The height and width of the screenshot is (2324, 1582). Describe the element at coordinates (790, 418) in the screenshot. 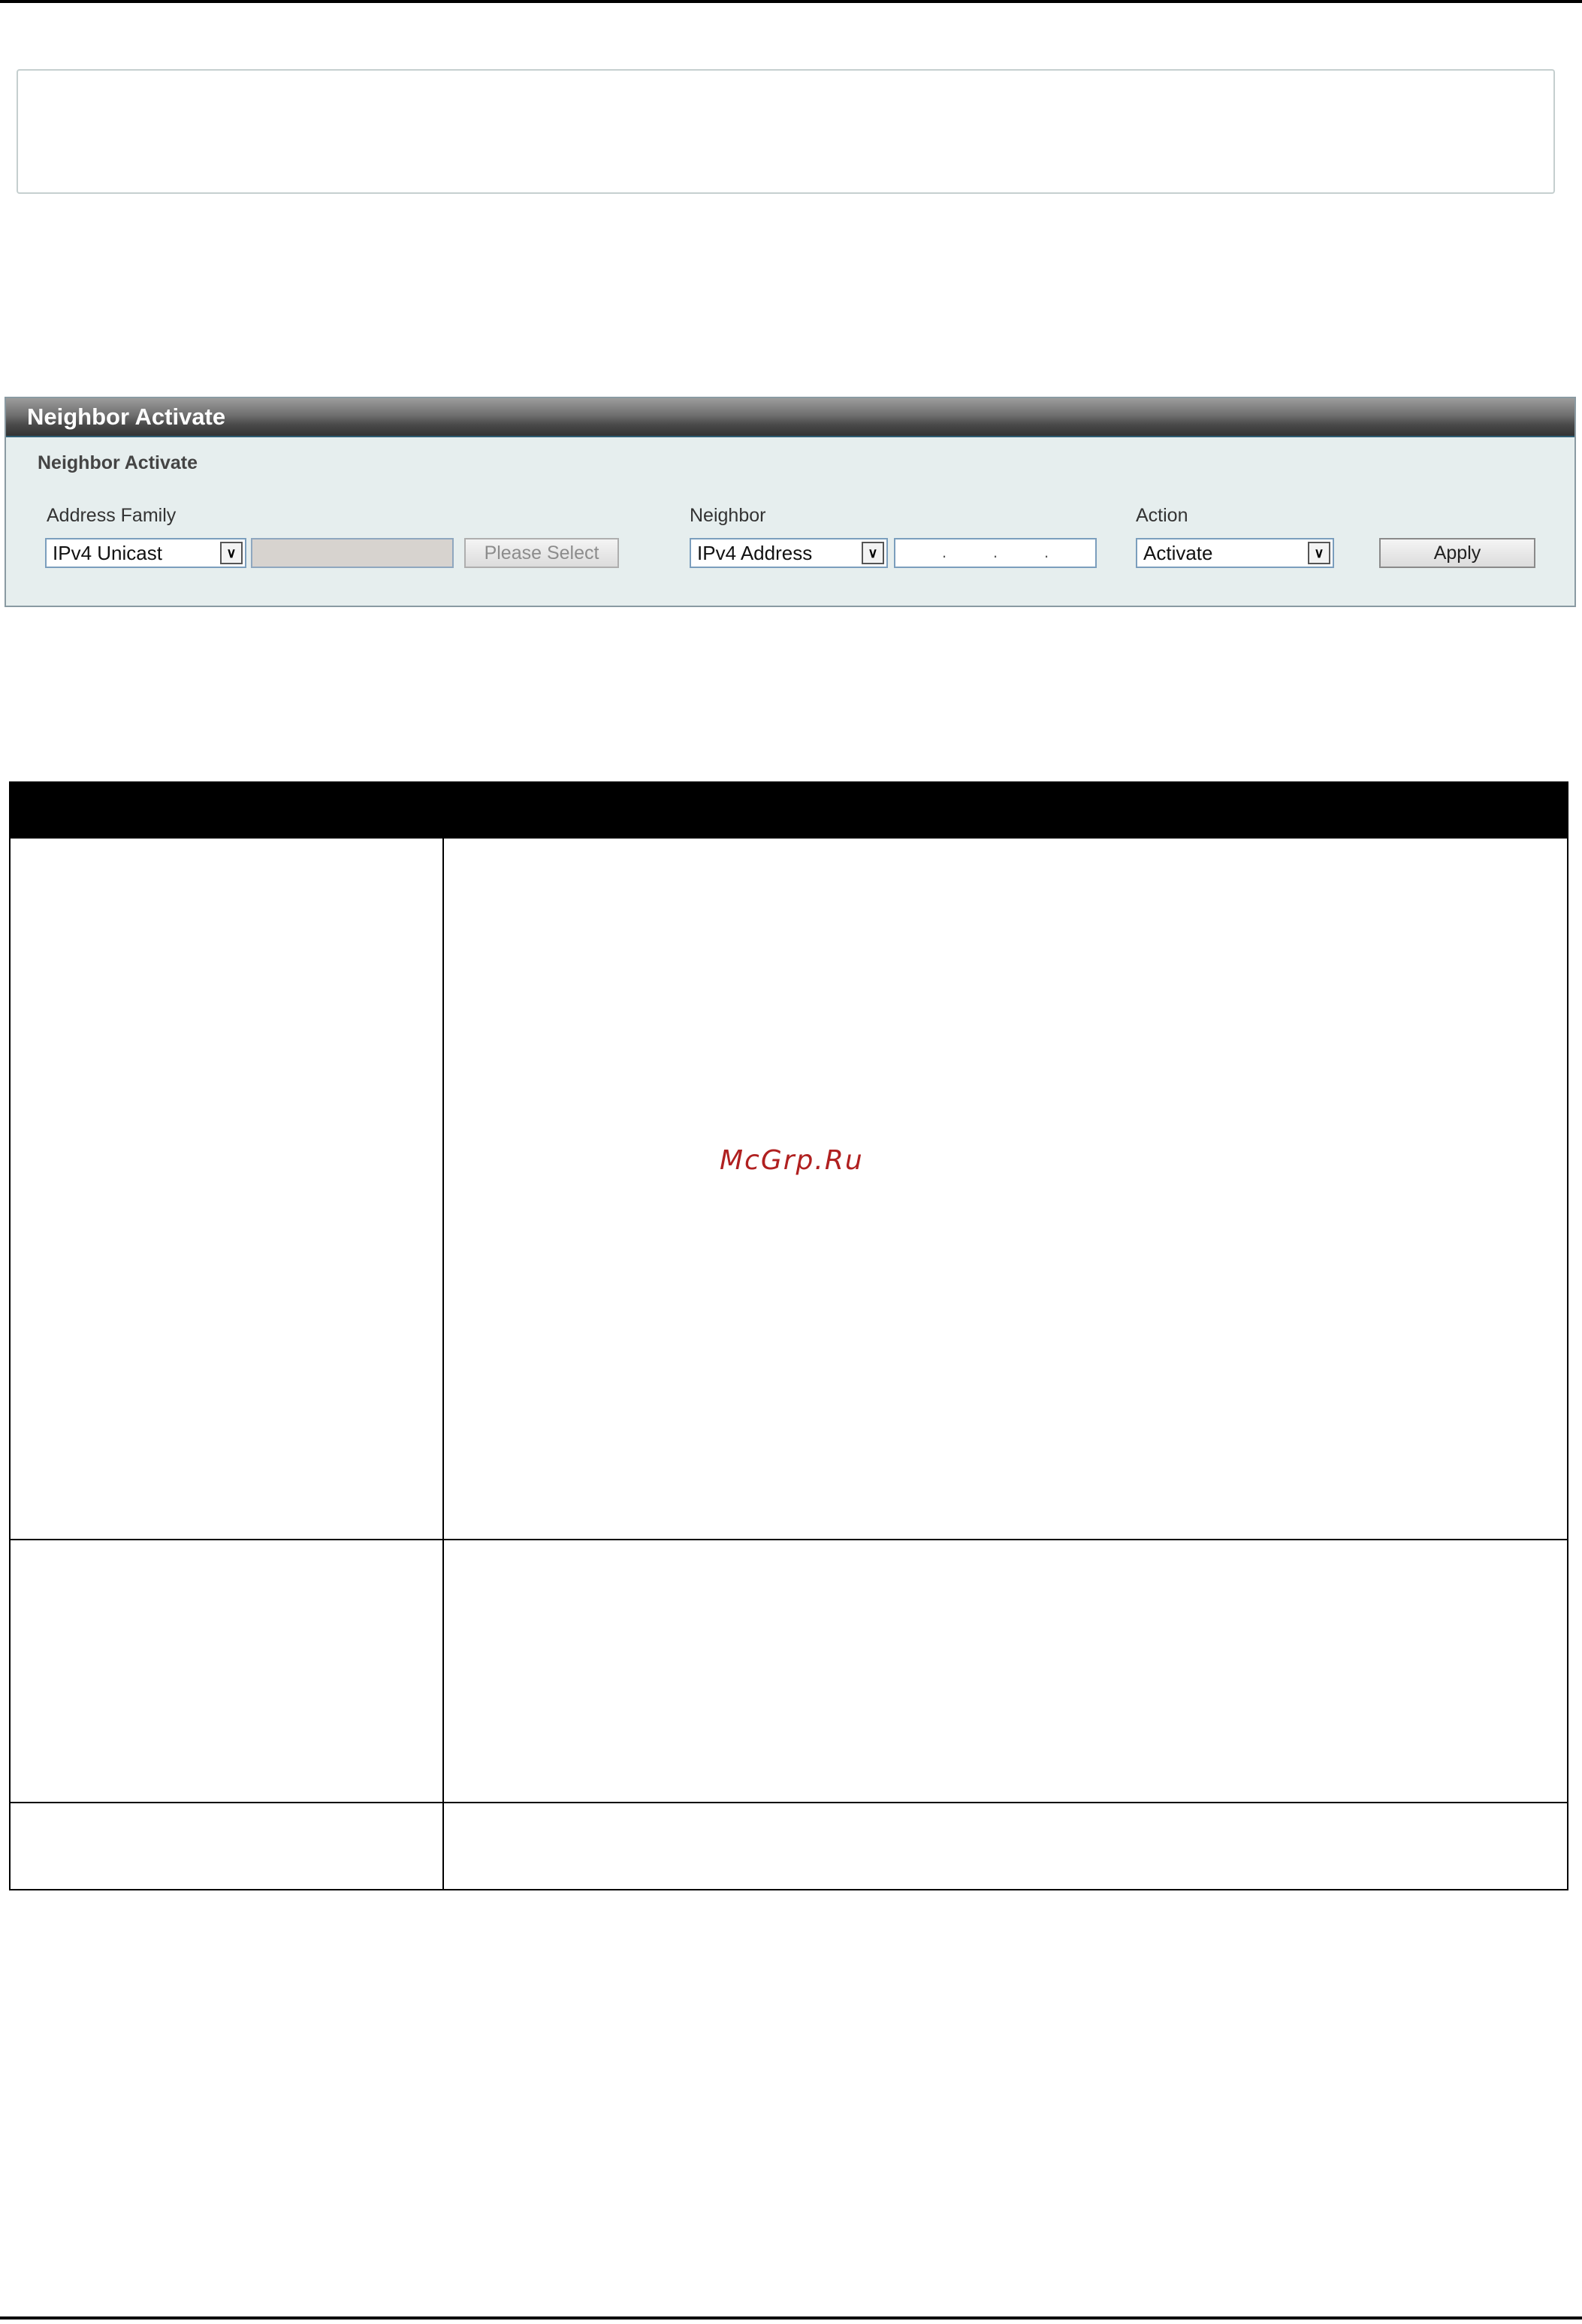

I see `panel-header: Neighbor Activate` at that location.